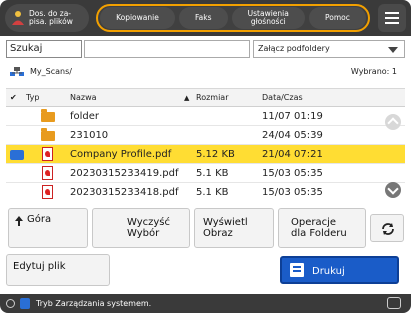 The image size is (411, 313). What do you see at coordinates (215, 154) in the screenshot?
I see `file-size: 5.12 KB` at bounding box center [215, 154].